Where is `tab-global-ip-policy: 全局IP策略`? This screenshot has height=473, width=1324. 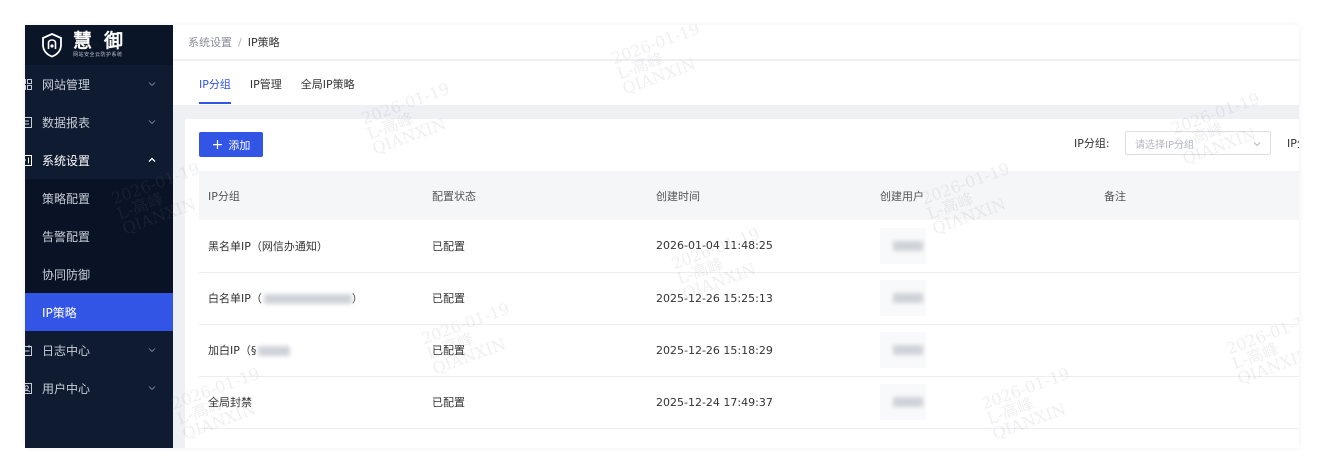 tab-global-ip-policy: 全局IP策略 is located at coordinates (328, 83).